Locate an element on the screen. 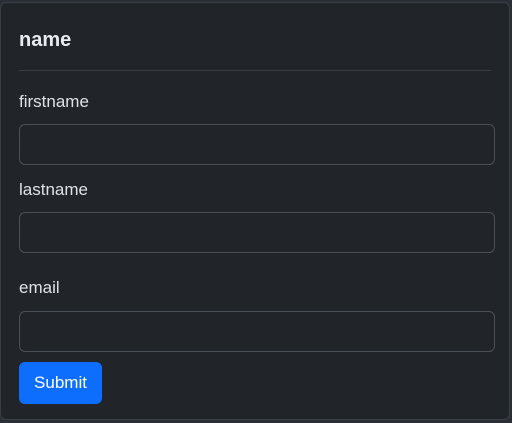 This screenshot has width=512, height=423. firstname-input is located at coordinates (257, 144).